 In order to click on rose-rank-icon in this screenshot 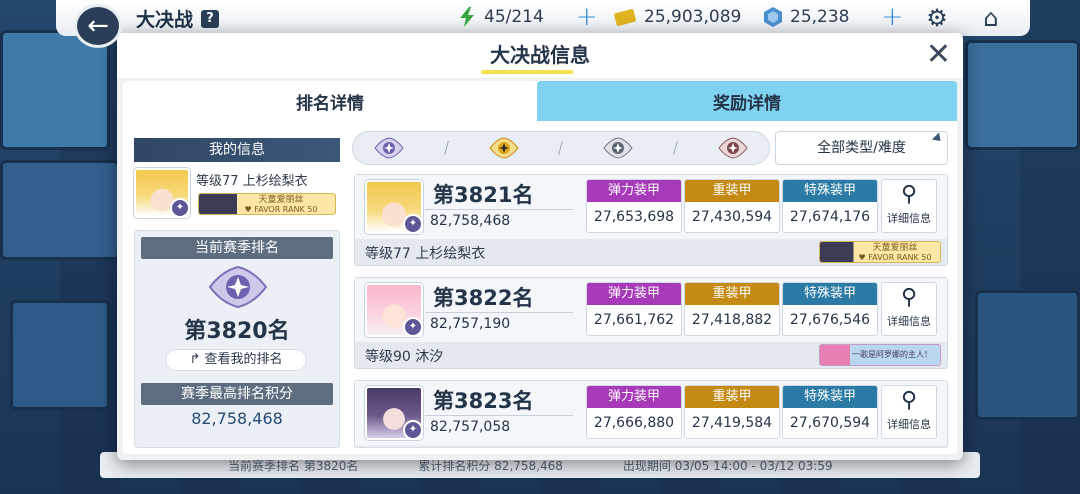, I will do `click(733, 148)`.